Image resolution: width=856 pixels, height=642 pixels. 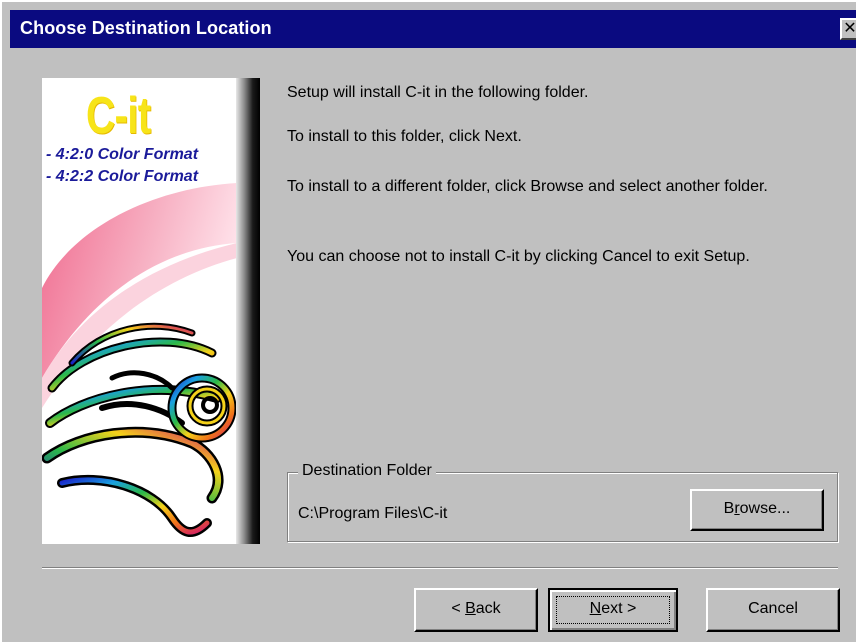 I want to click on feature-420: - 4:2:0 Color Format, so click(x=122, y=154).